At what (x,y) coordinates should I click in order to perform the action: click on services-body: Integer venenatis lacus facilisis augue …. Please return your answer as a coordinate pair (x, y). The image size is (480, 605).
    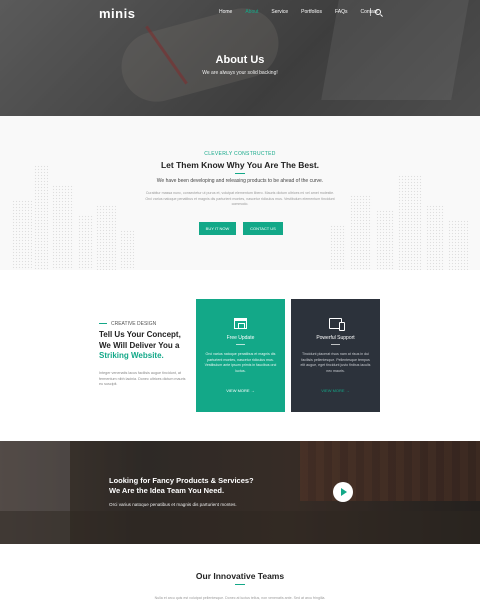
    Looking at the image, I should click on (142, 378).